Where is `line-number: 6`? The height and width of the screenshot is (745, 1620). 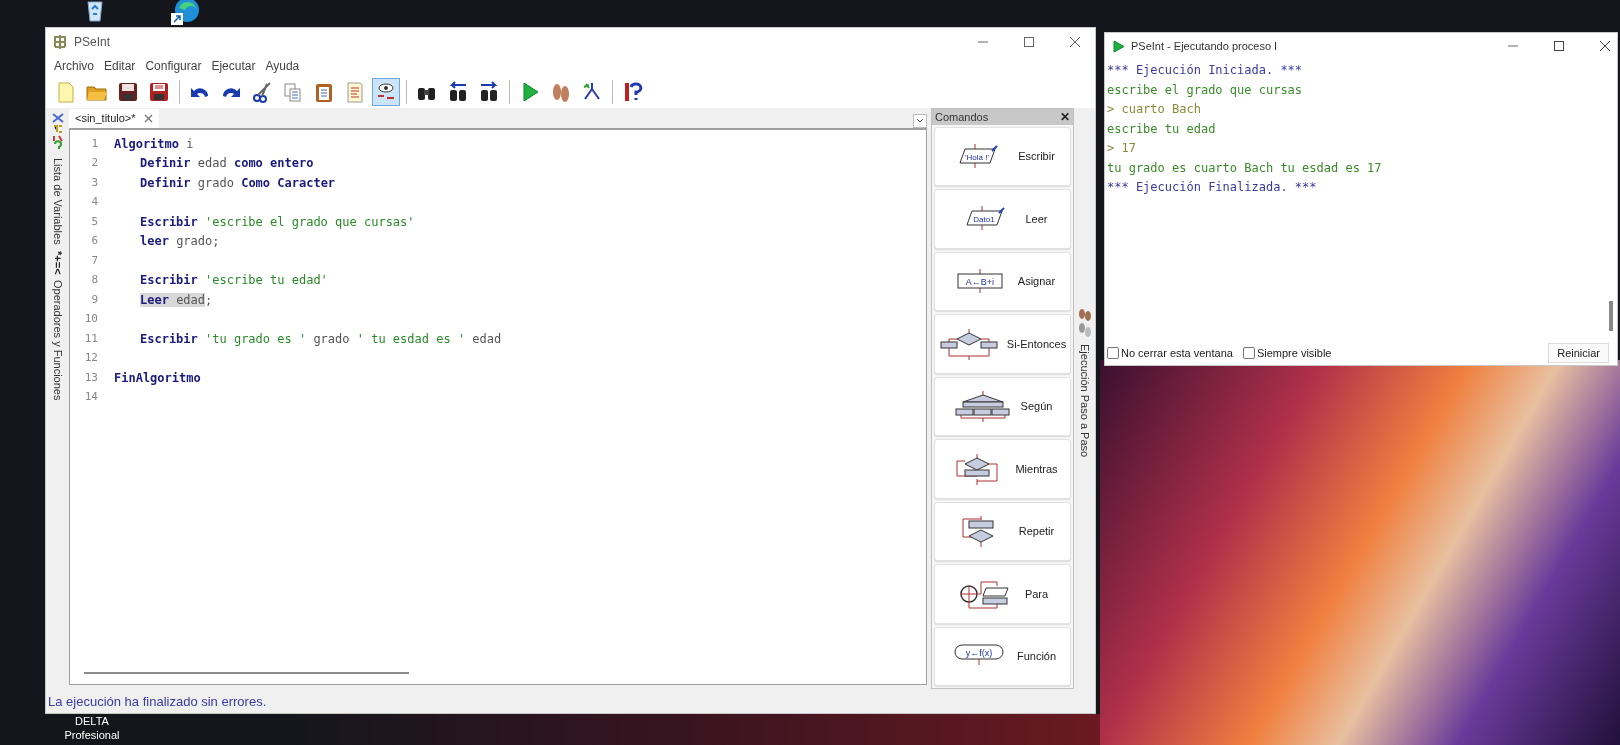 line-number: 6 is located at coordinates (94, 241).